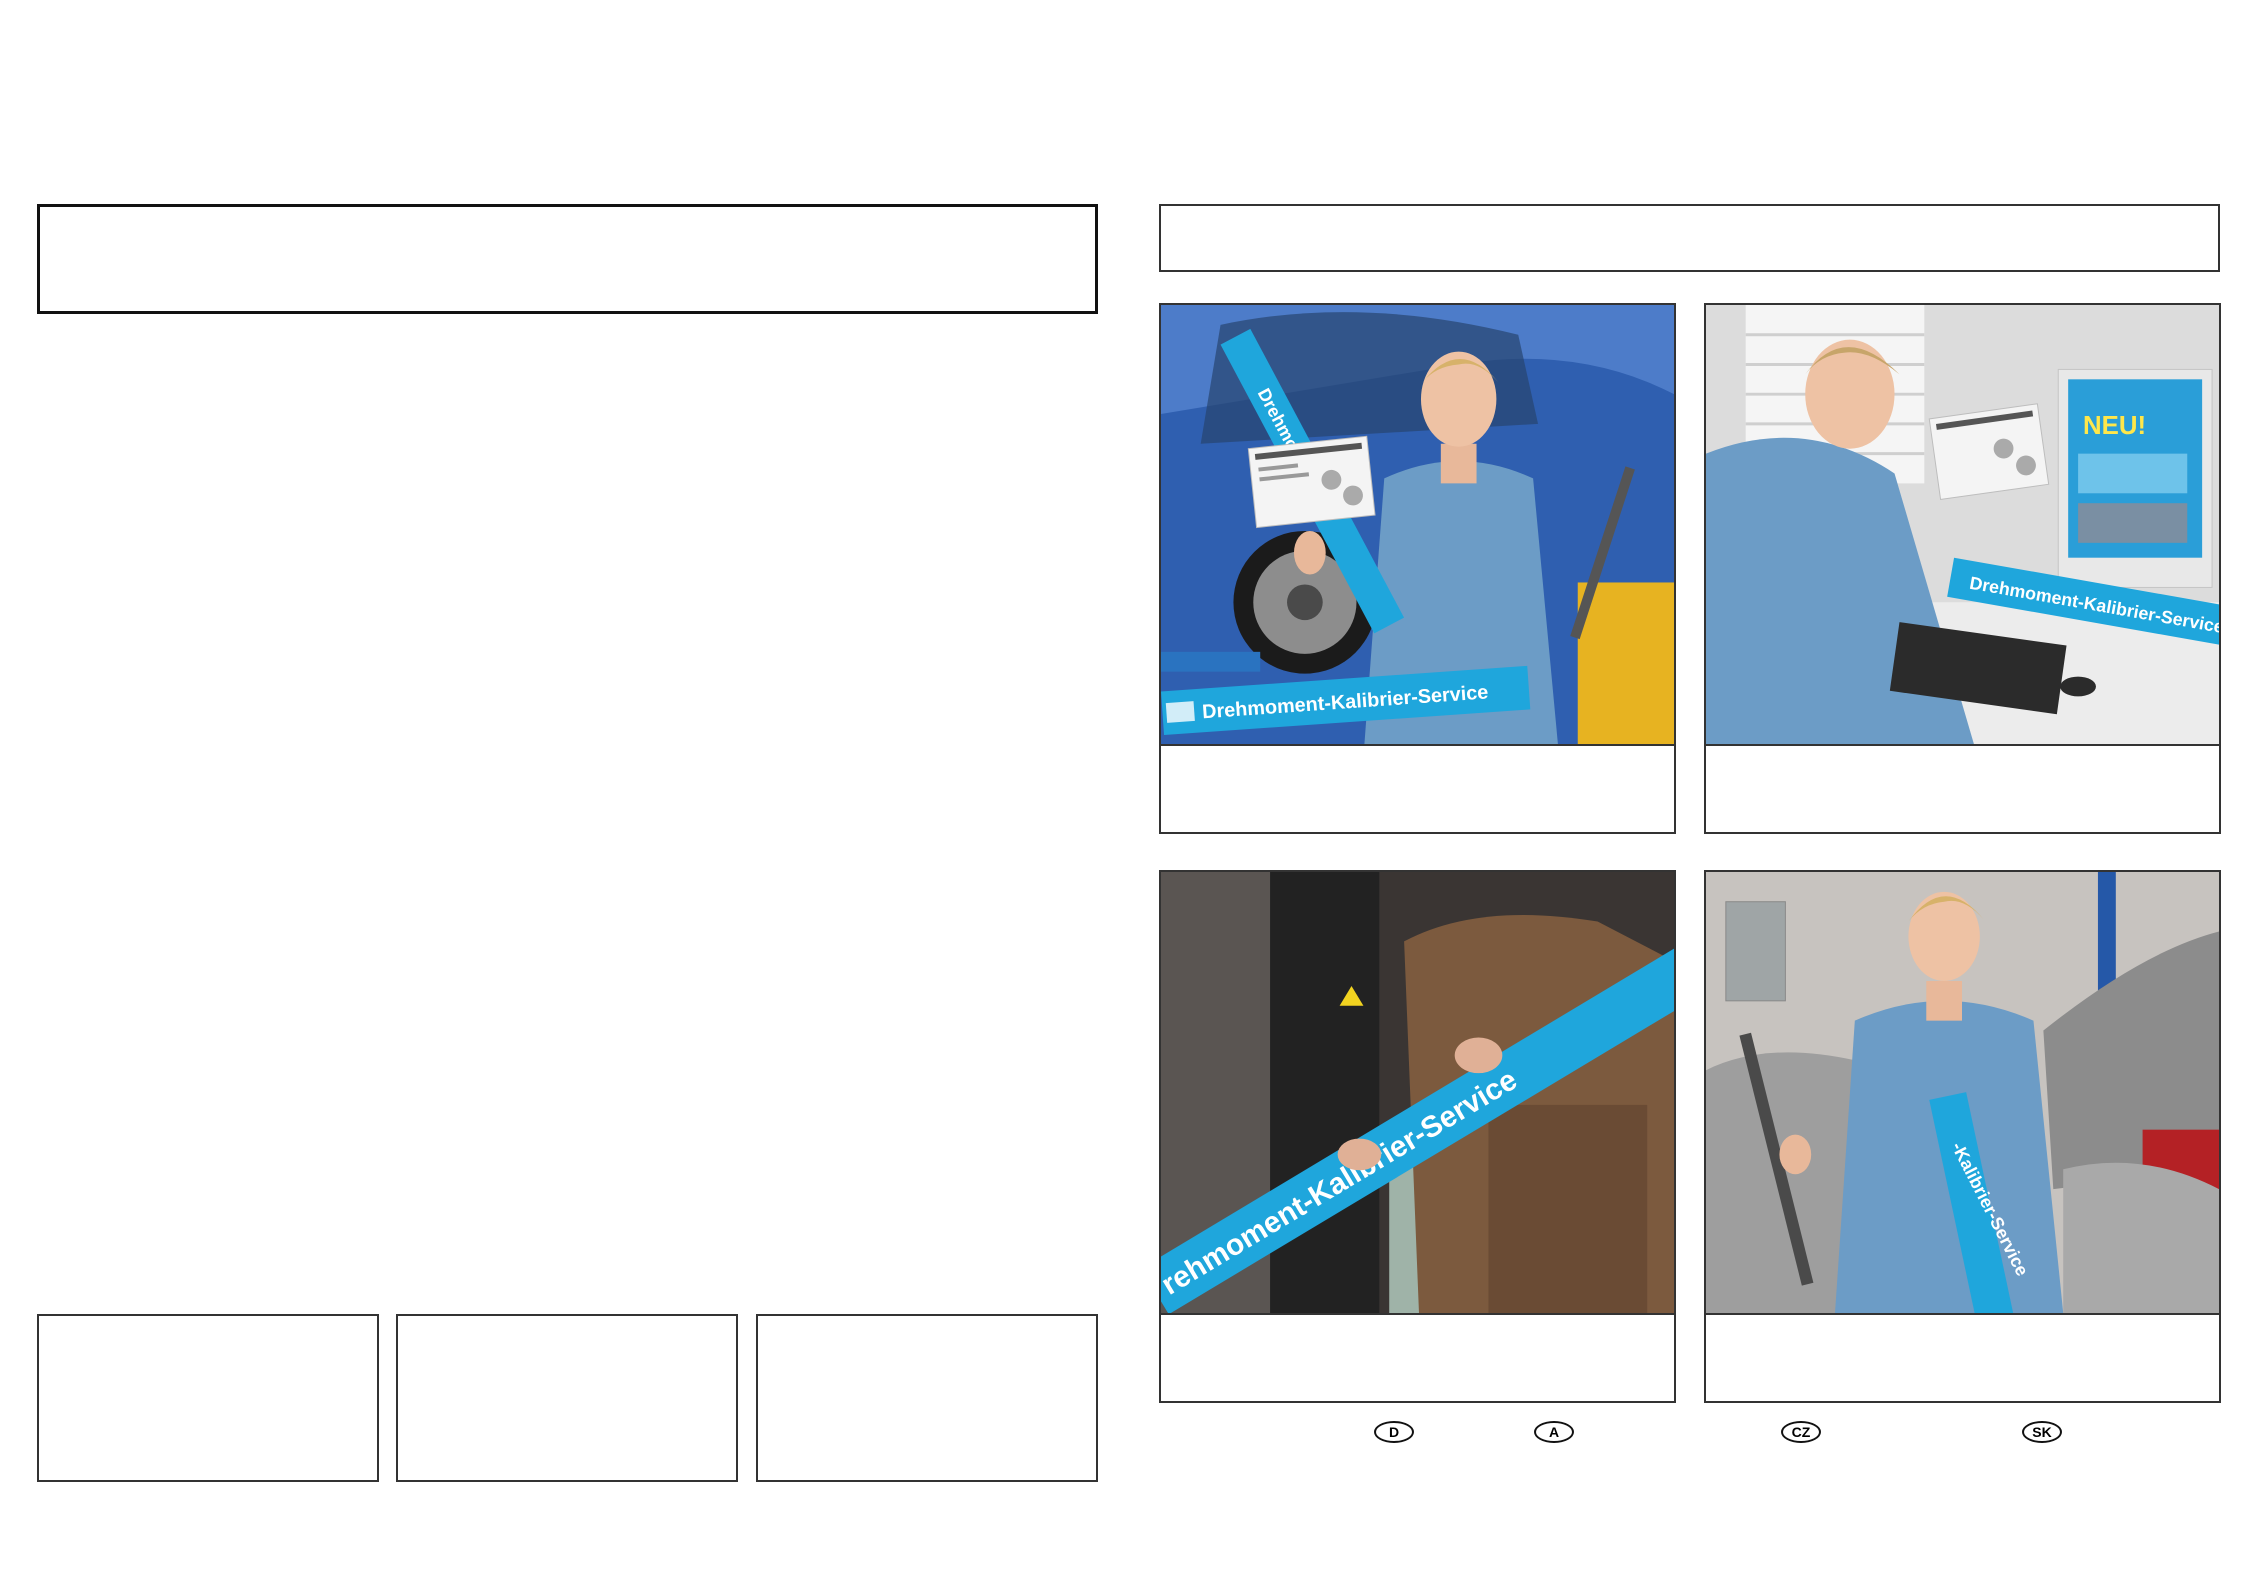 The image size is (2245, 1587). What do you see at coordinates (1394, 1432) in the screenshot?
I see `country-badge-d: D` at bounding box center [1394, 1432].